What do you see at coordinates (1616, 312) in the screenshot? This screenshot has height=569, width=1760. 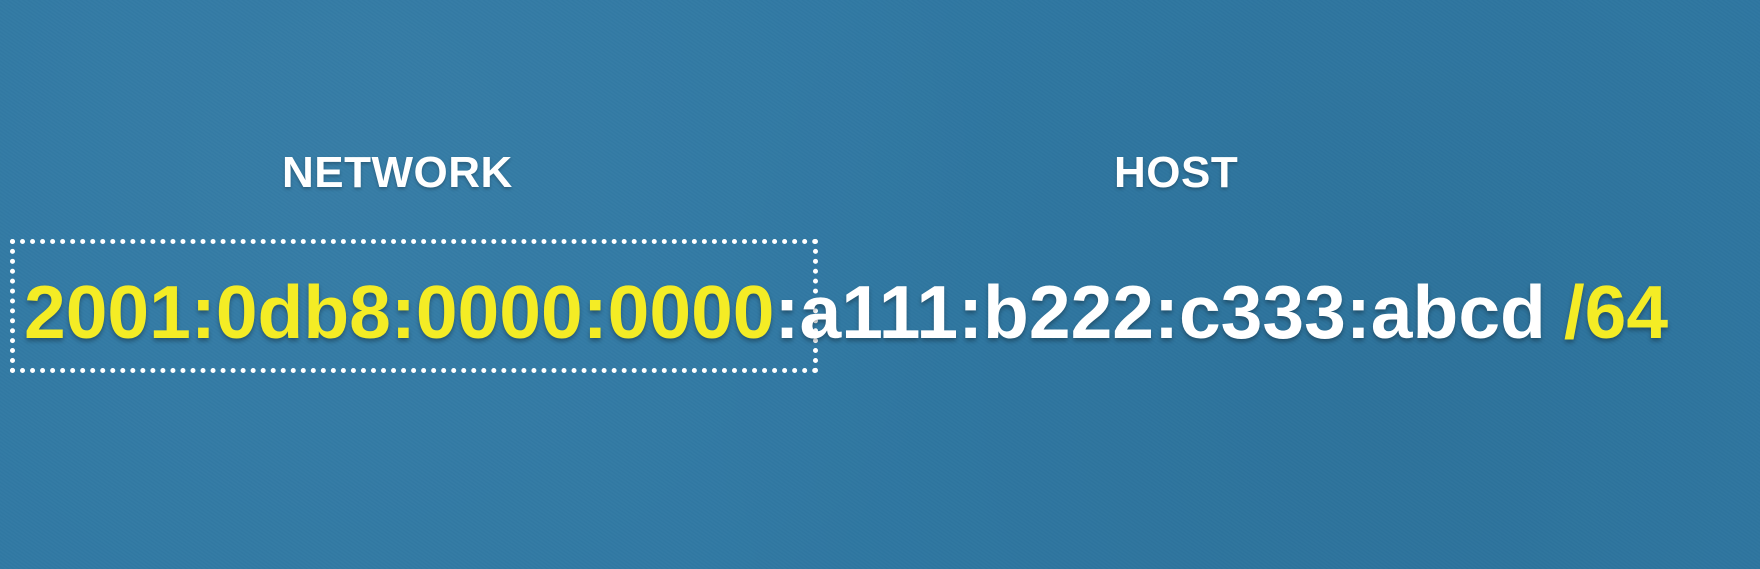 I see `prefix-length: /64` at bounding box center [1616, 312].